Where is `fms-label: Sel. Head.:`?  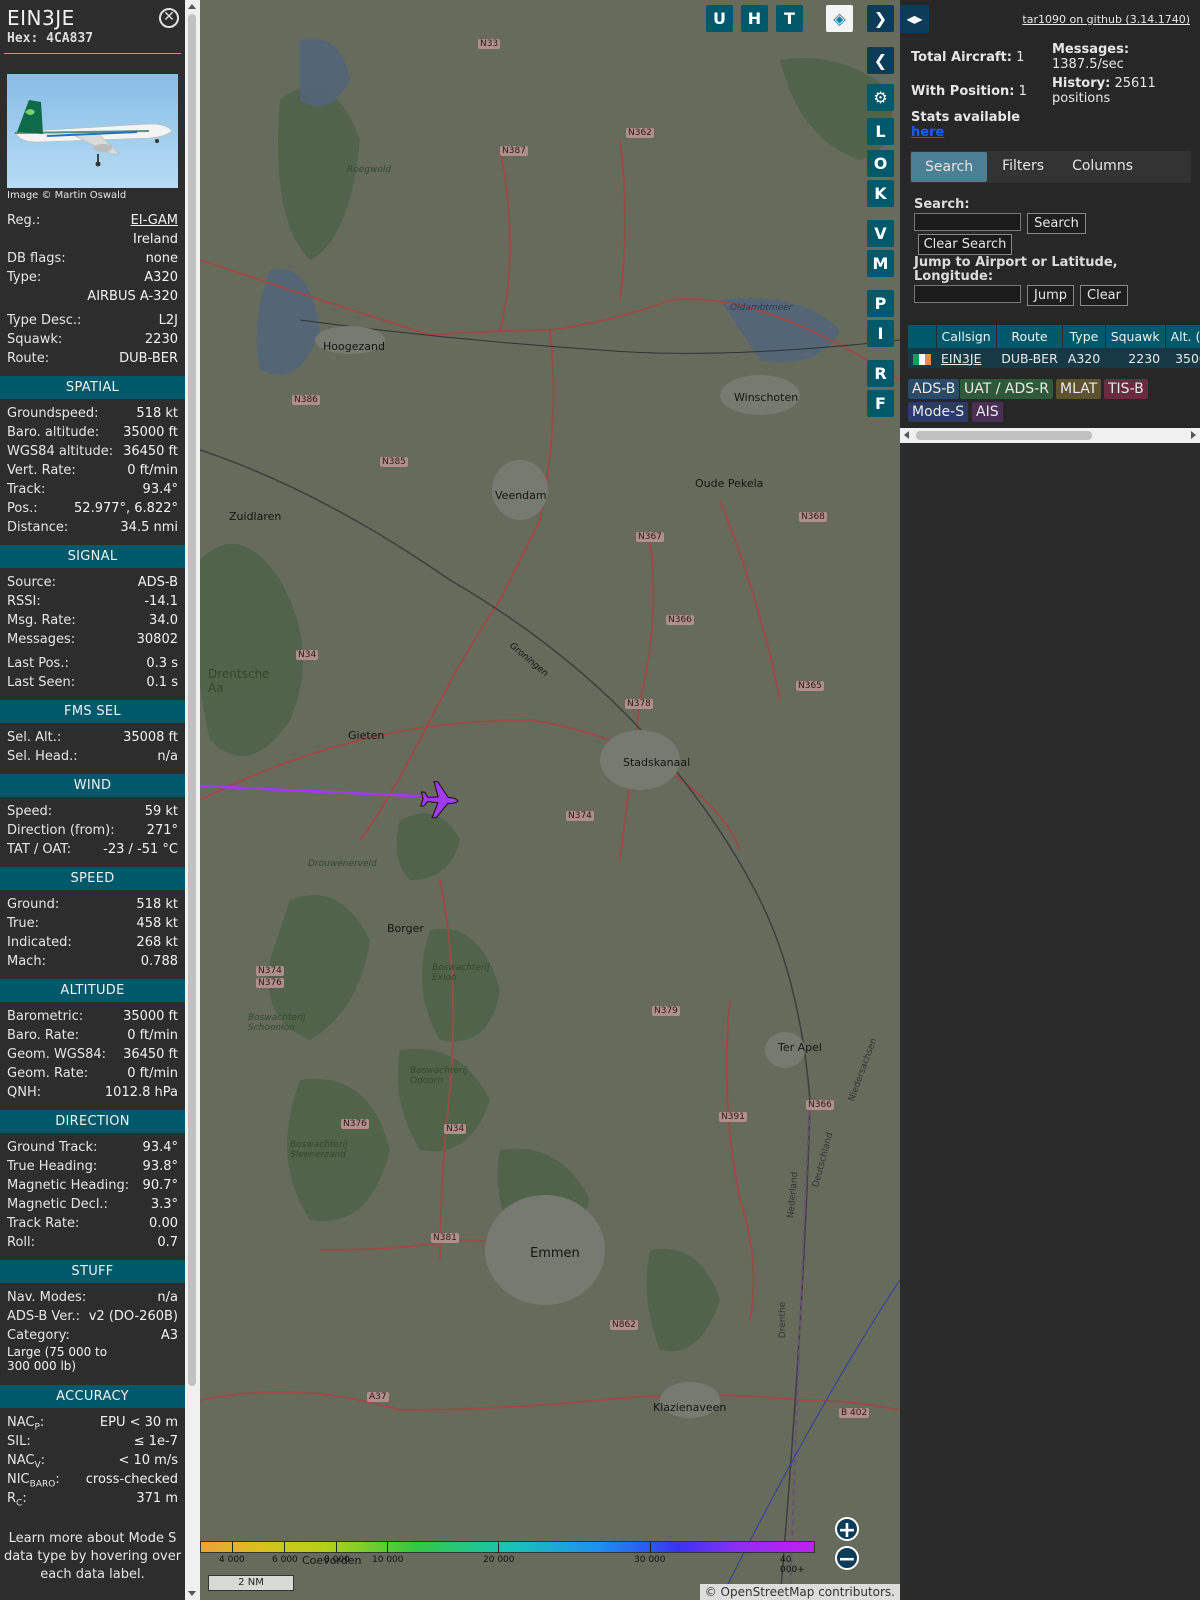
fms-label: Sel. Head.: is located at coordinates (42, 756).